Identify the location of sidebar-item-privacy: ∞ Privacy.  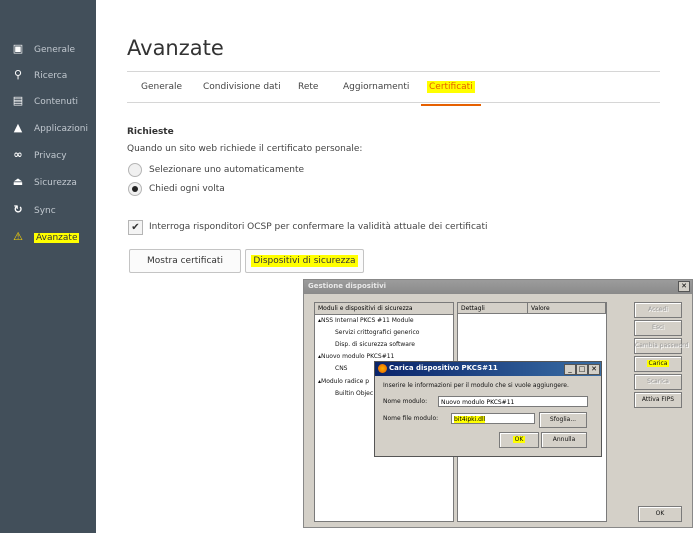
(48, 156).